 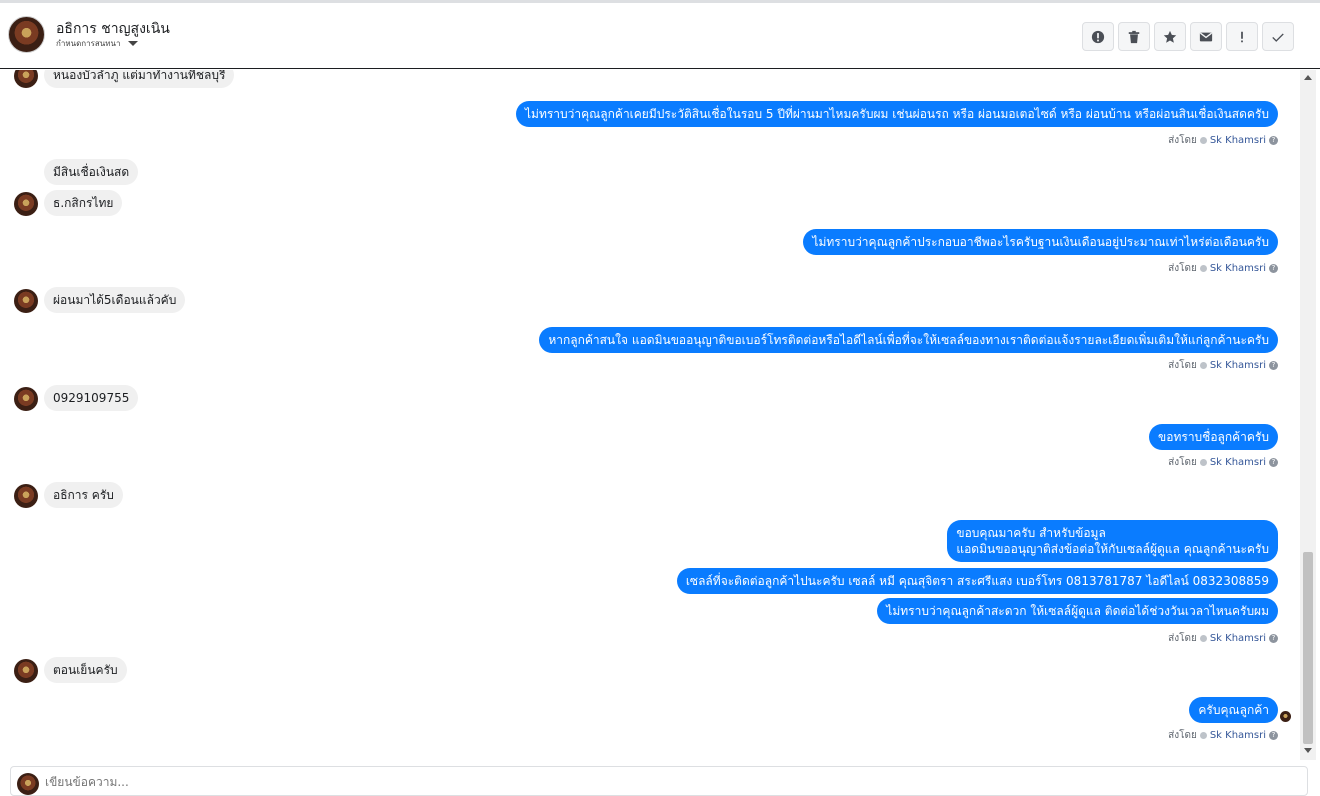 I want to click on conversation-settings-dropdown: กำหนดการสนทนา, so click(x=97, y=43).